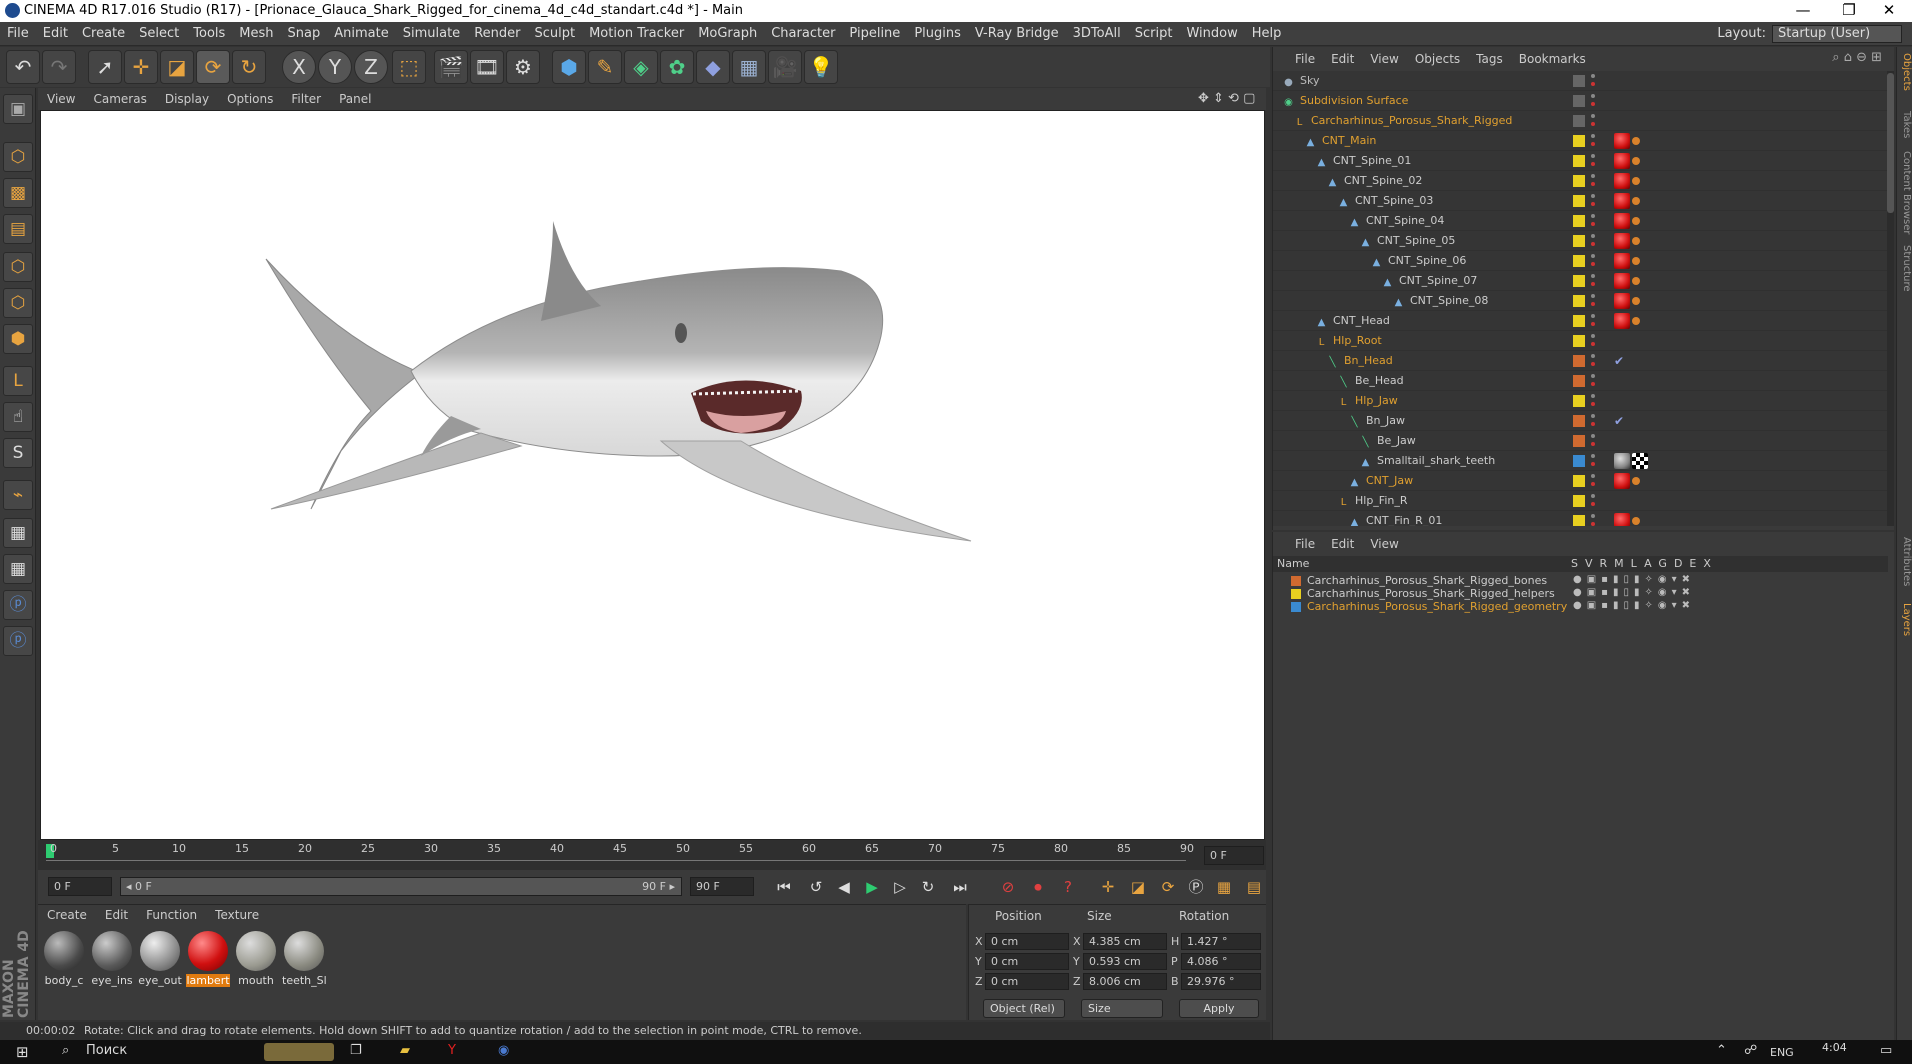 The width and height of the screenshot is (1912, 1064). I want to click on menu-snap: Snap, so click(304, 34).